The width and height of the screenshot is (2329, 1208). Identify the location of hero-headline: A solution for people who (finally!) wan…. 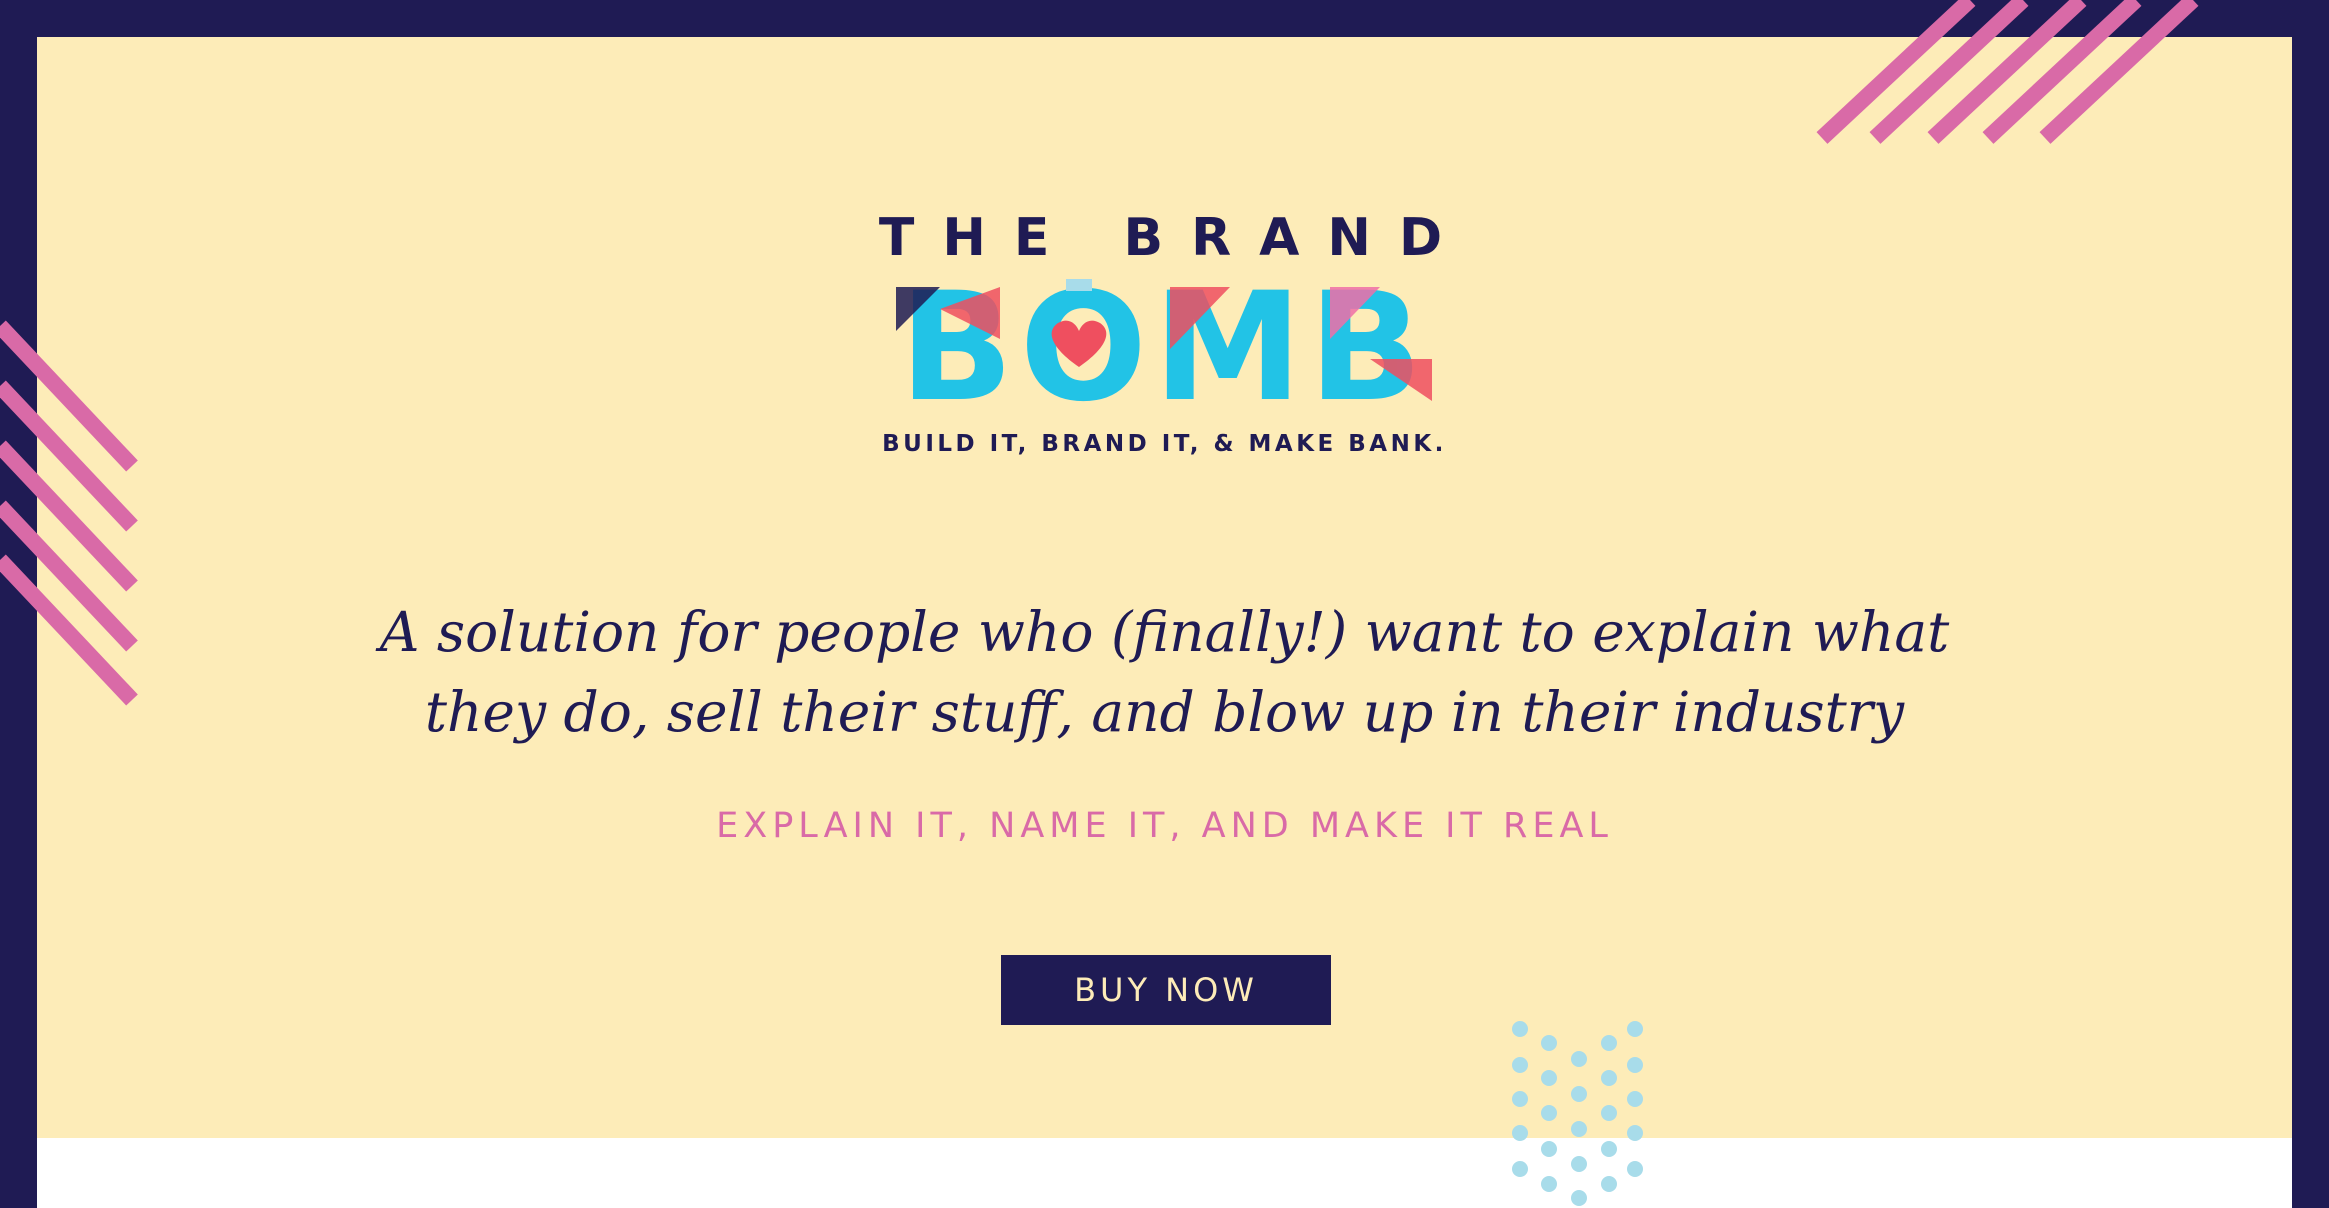
(1164, 672).